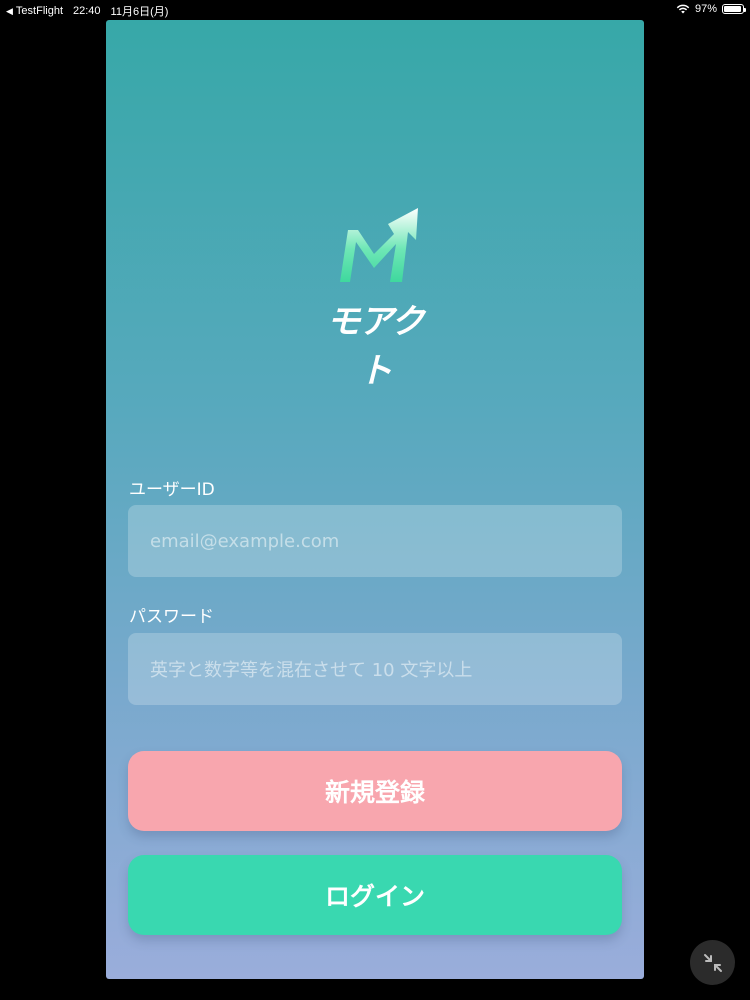  I want to click on status-date: 11月6日(月), so click(139, 12).